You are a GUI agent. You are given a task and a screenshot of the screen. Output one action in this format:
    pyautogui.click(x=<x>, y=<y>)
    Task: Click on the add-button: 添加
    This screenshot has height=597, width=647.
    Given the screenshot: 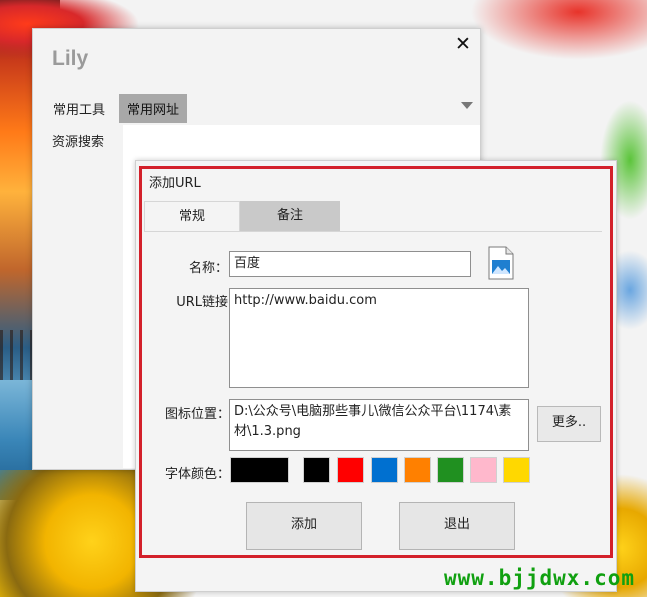 What is the action you would take?
    pyautogui.click(x=304, y=526)
    